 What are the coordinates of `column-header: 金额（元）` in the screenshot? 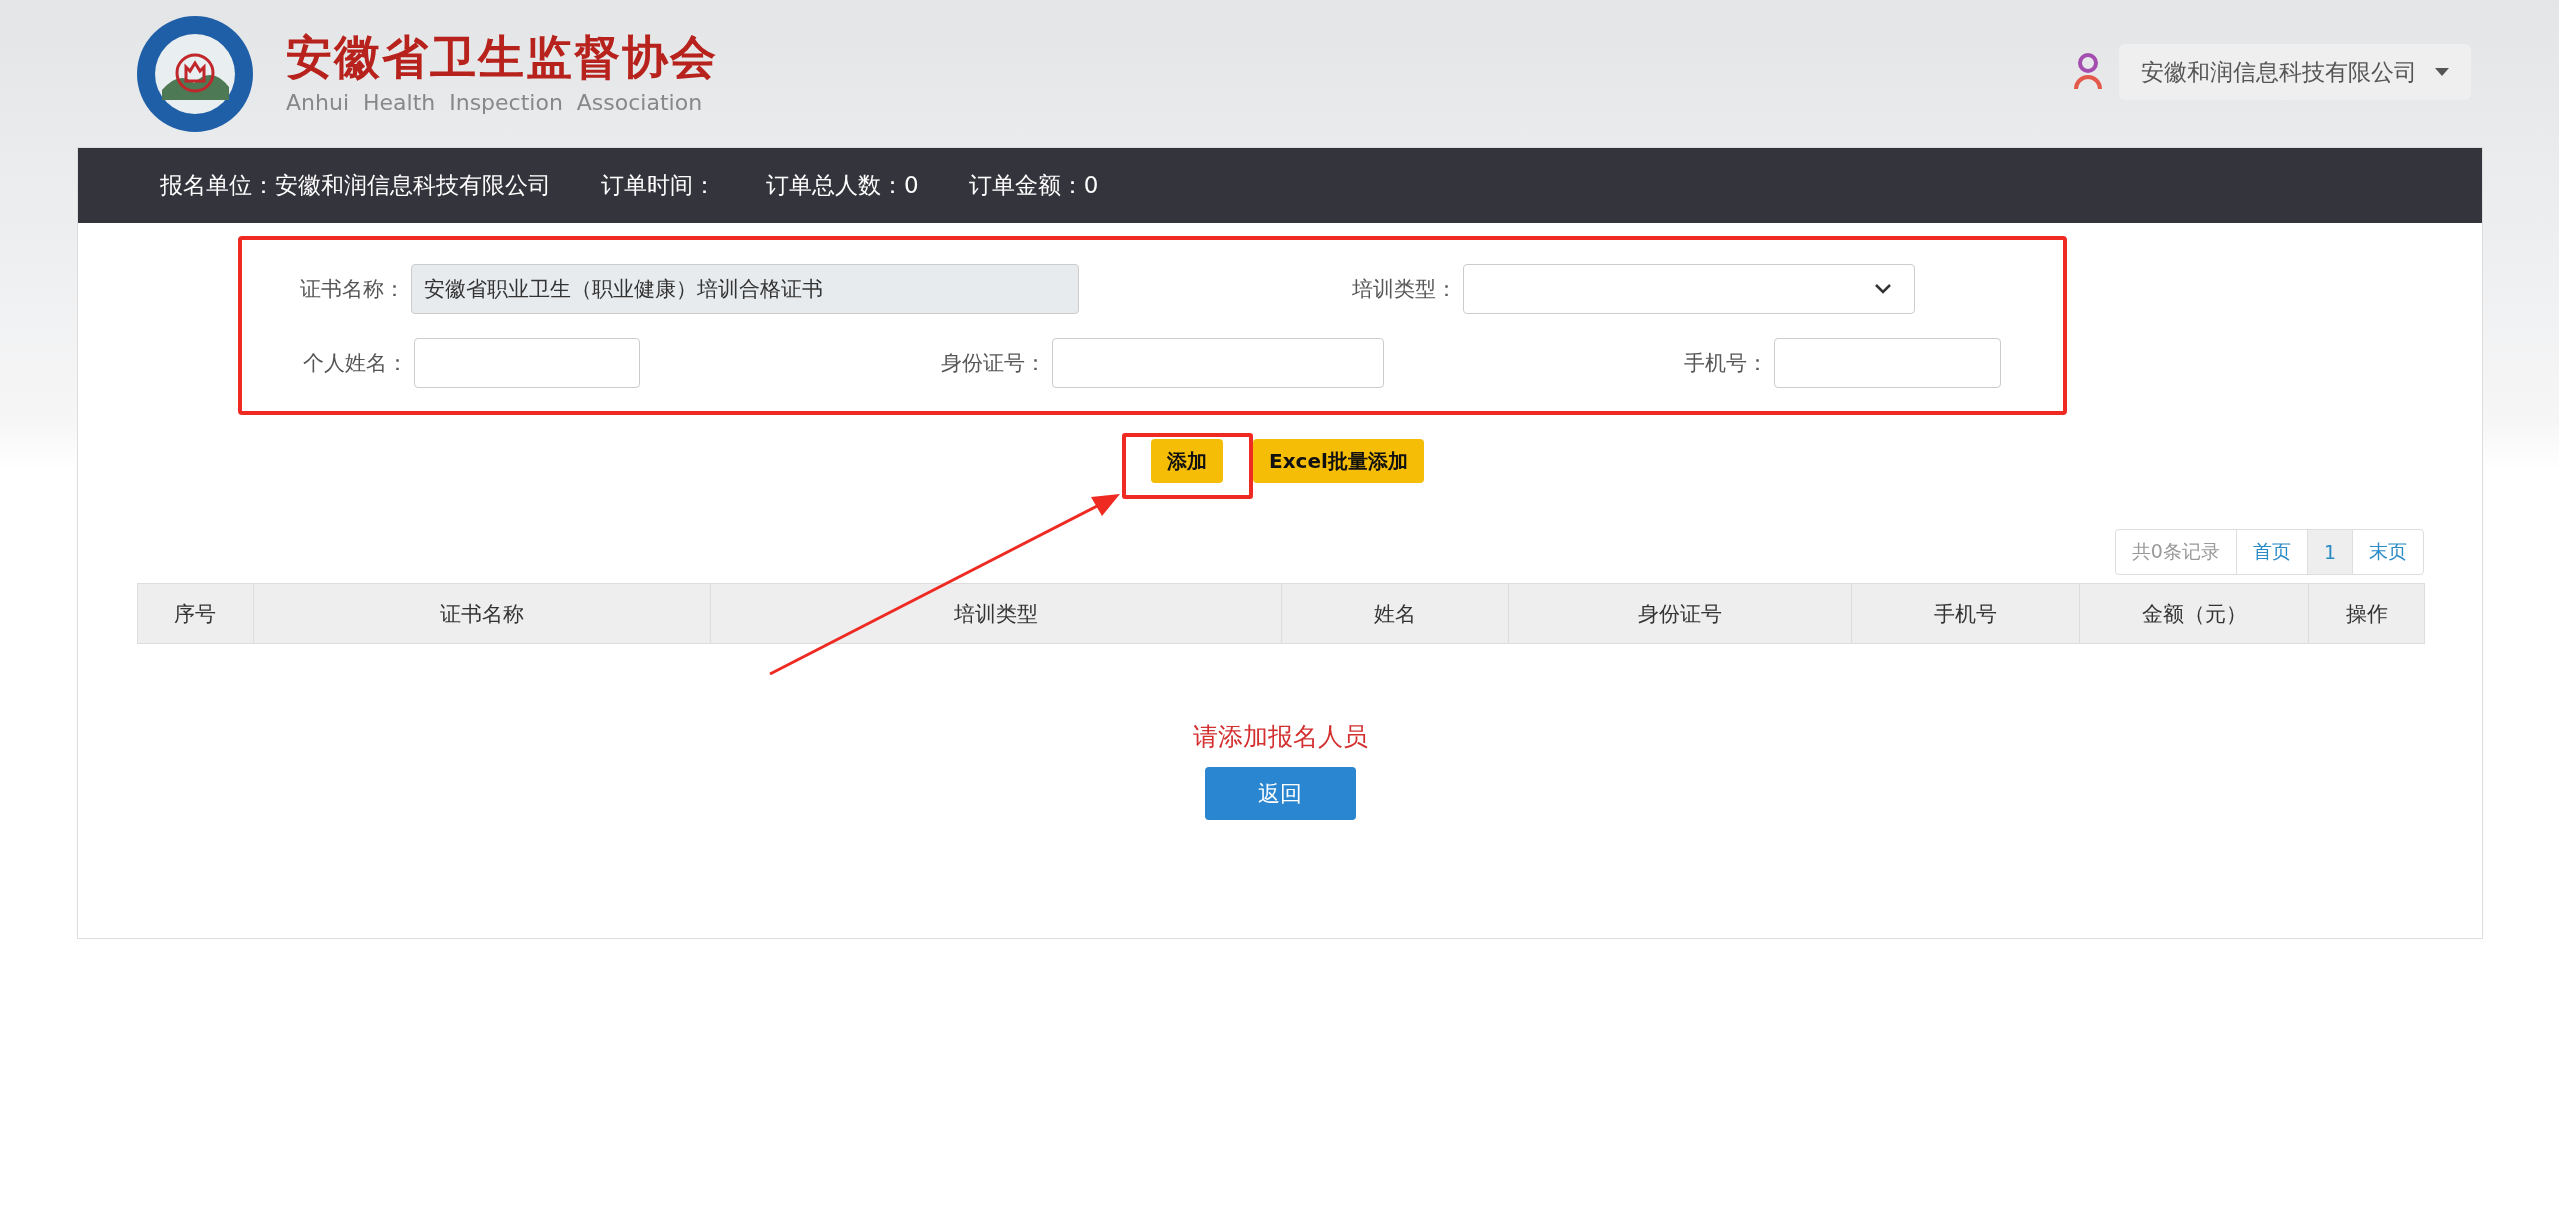 It's located at (2195, 613).